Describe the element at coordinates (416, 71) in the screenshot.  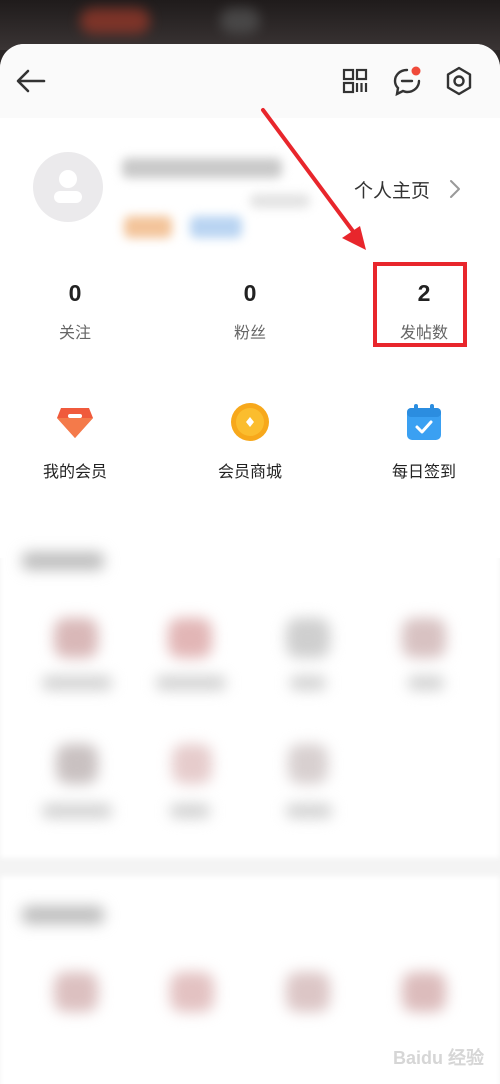
I see `notification-dot` at that location.